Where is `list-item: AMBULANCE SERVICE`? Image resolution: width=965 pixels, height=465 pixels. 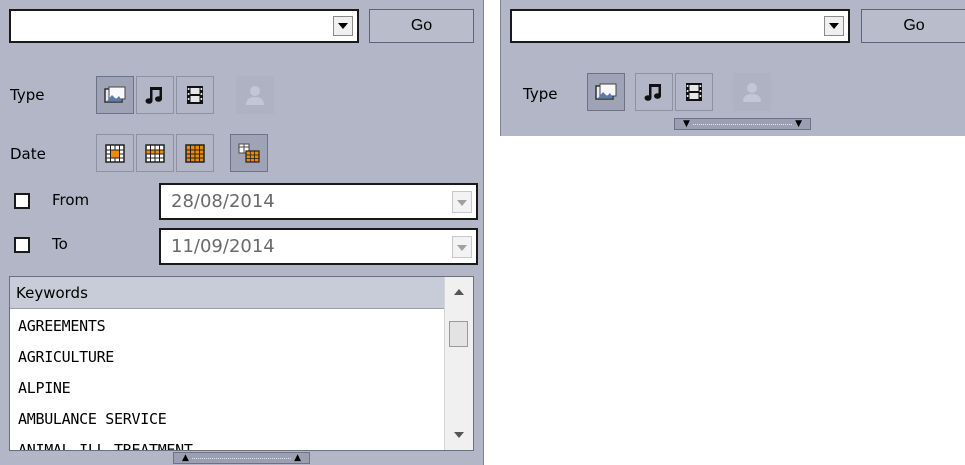
list-item: AMBULANCE SERVICE is located at coordinates (92, 419).